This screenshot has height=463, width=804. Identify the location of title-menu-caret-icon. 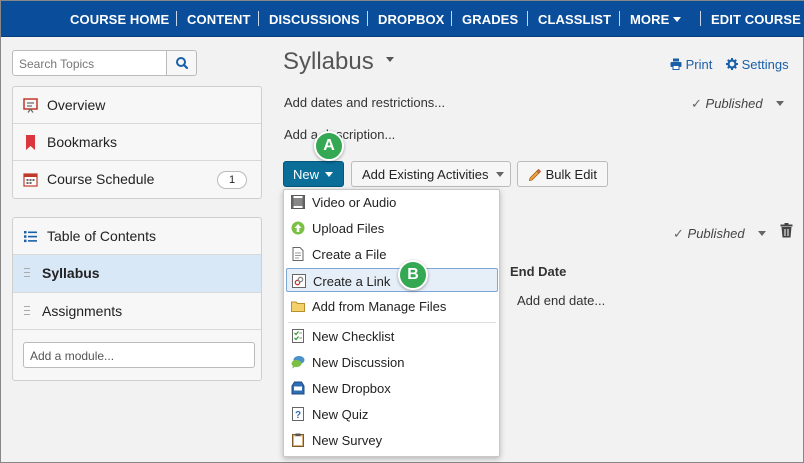
(390, 59).